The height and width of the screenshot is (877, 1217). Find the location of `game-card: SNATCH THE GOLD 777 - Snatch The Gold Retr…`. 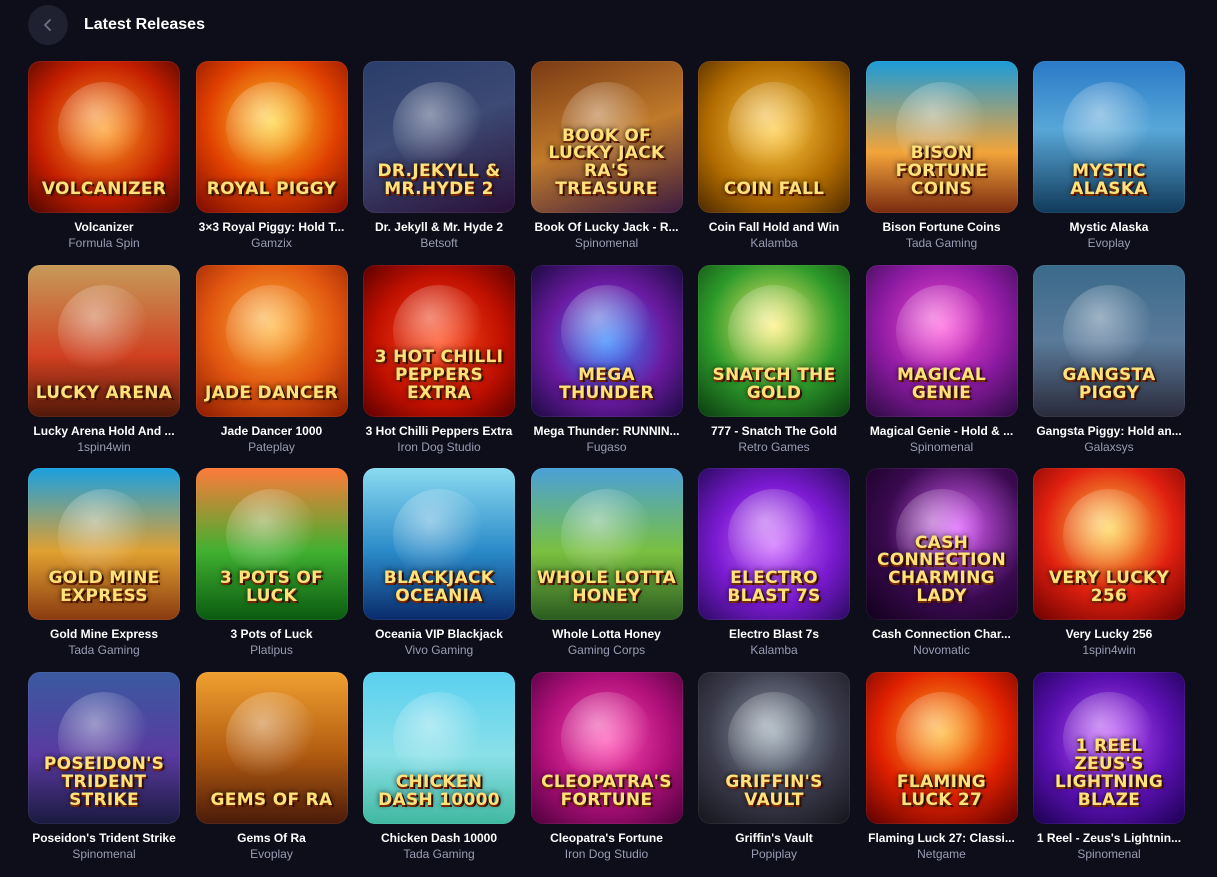

game-card: SNATCH THE GOLD 777 - Snatch The Gold Retr… is located at coordinates (774, 366).